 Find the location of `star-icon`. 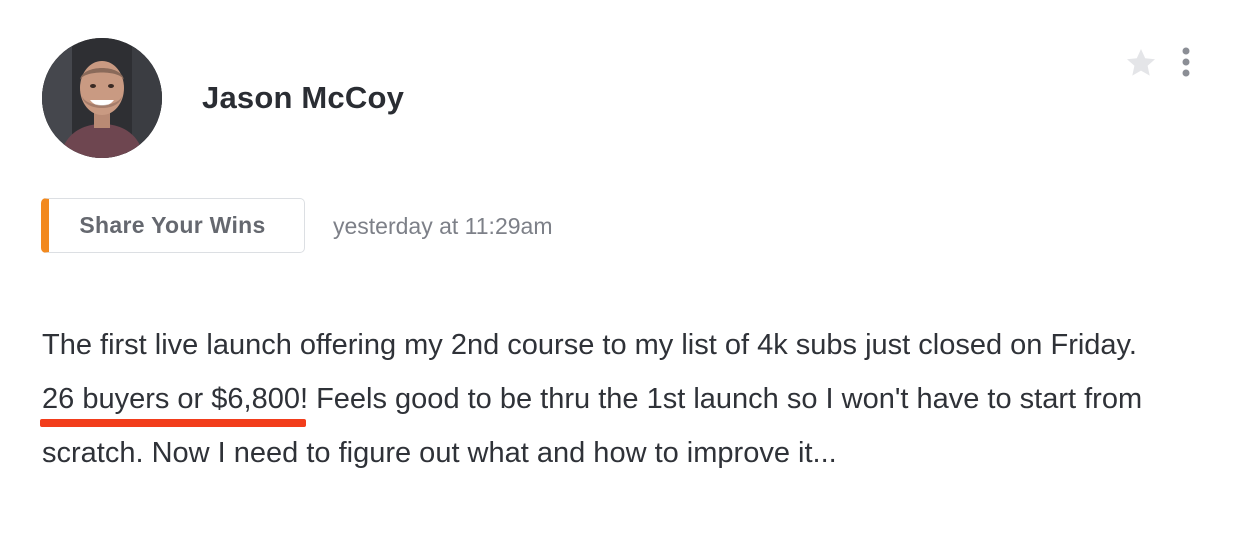

star-icon is located at coordinates (1141, 63).